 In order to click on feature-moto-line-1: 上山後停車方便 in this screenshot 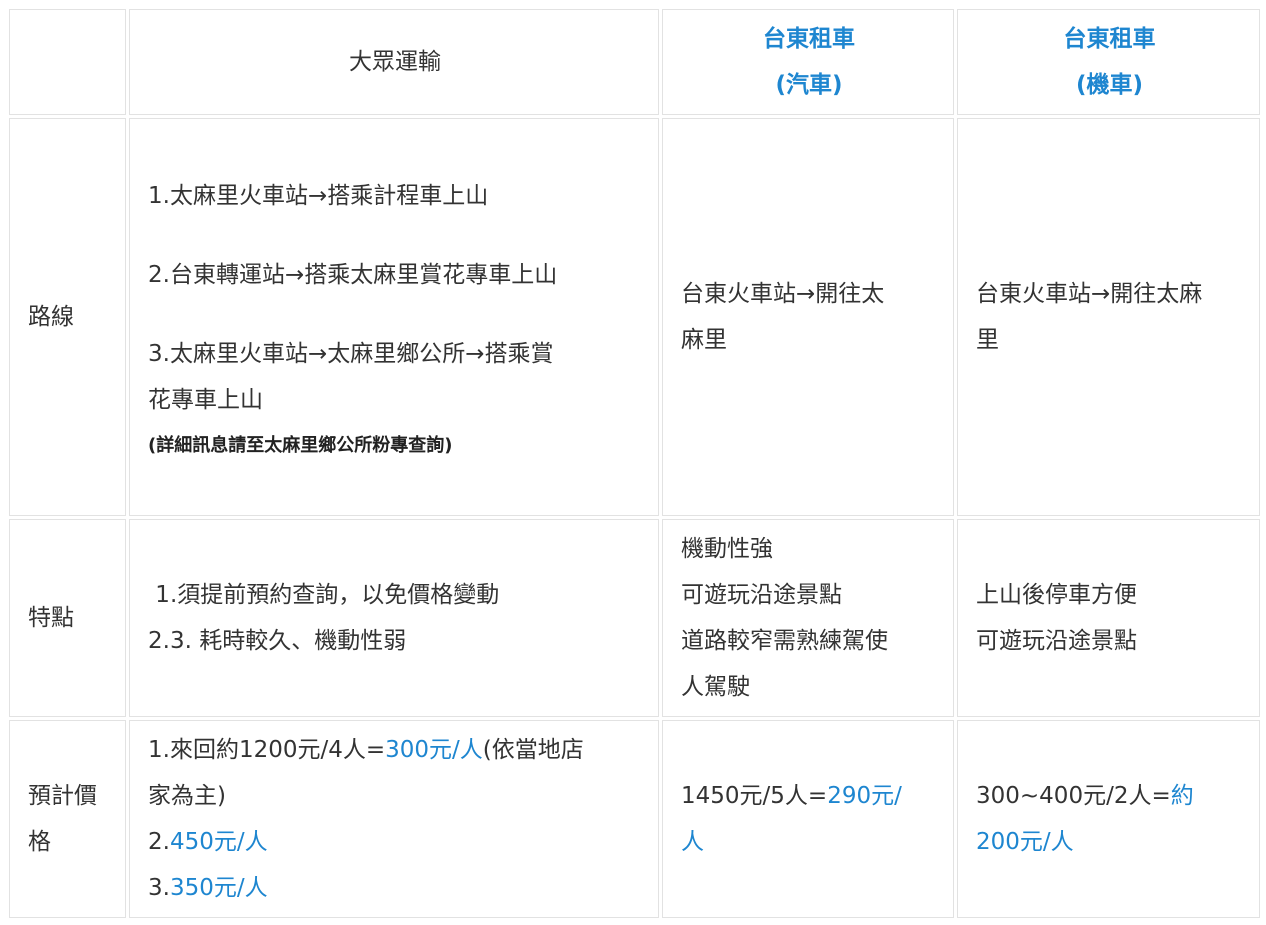, I will do `click(1056, 595)`.